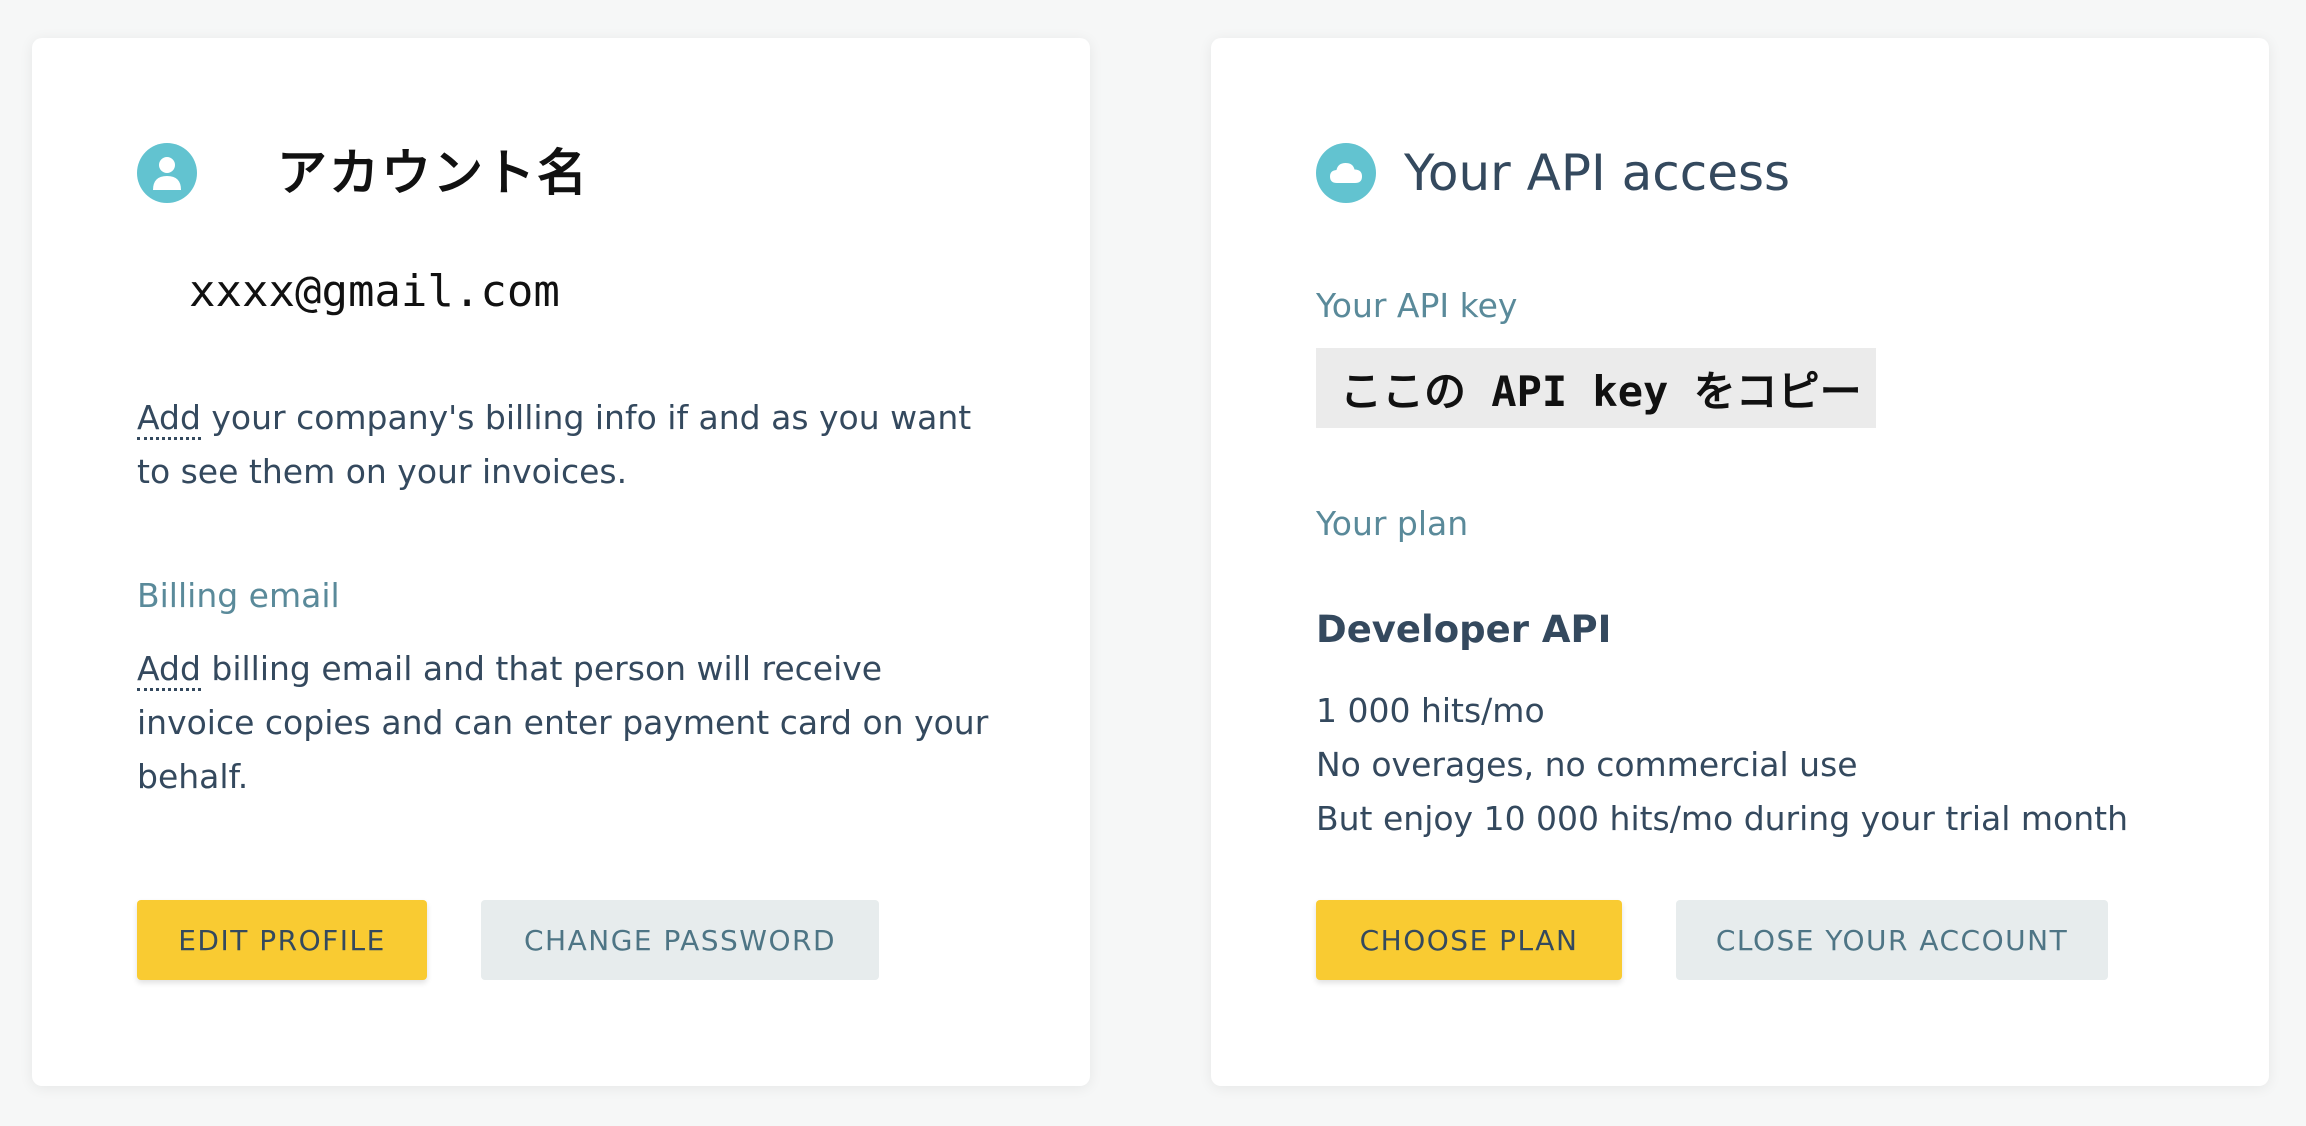 The height and width of the screenshot is (1126, 2306). I want to click on choose-plan-button: CHOOSE PLAN, so click(1469, 940).